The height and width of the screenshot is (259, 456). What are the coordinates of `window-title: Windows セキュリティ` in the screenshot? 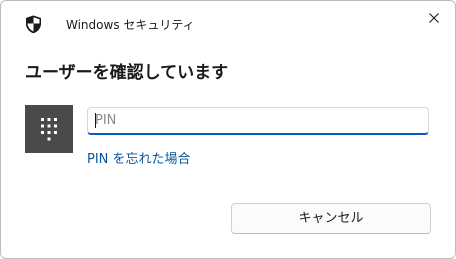 It's located at (130, 25).